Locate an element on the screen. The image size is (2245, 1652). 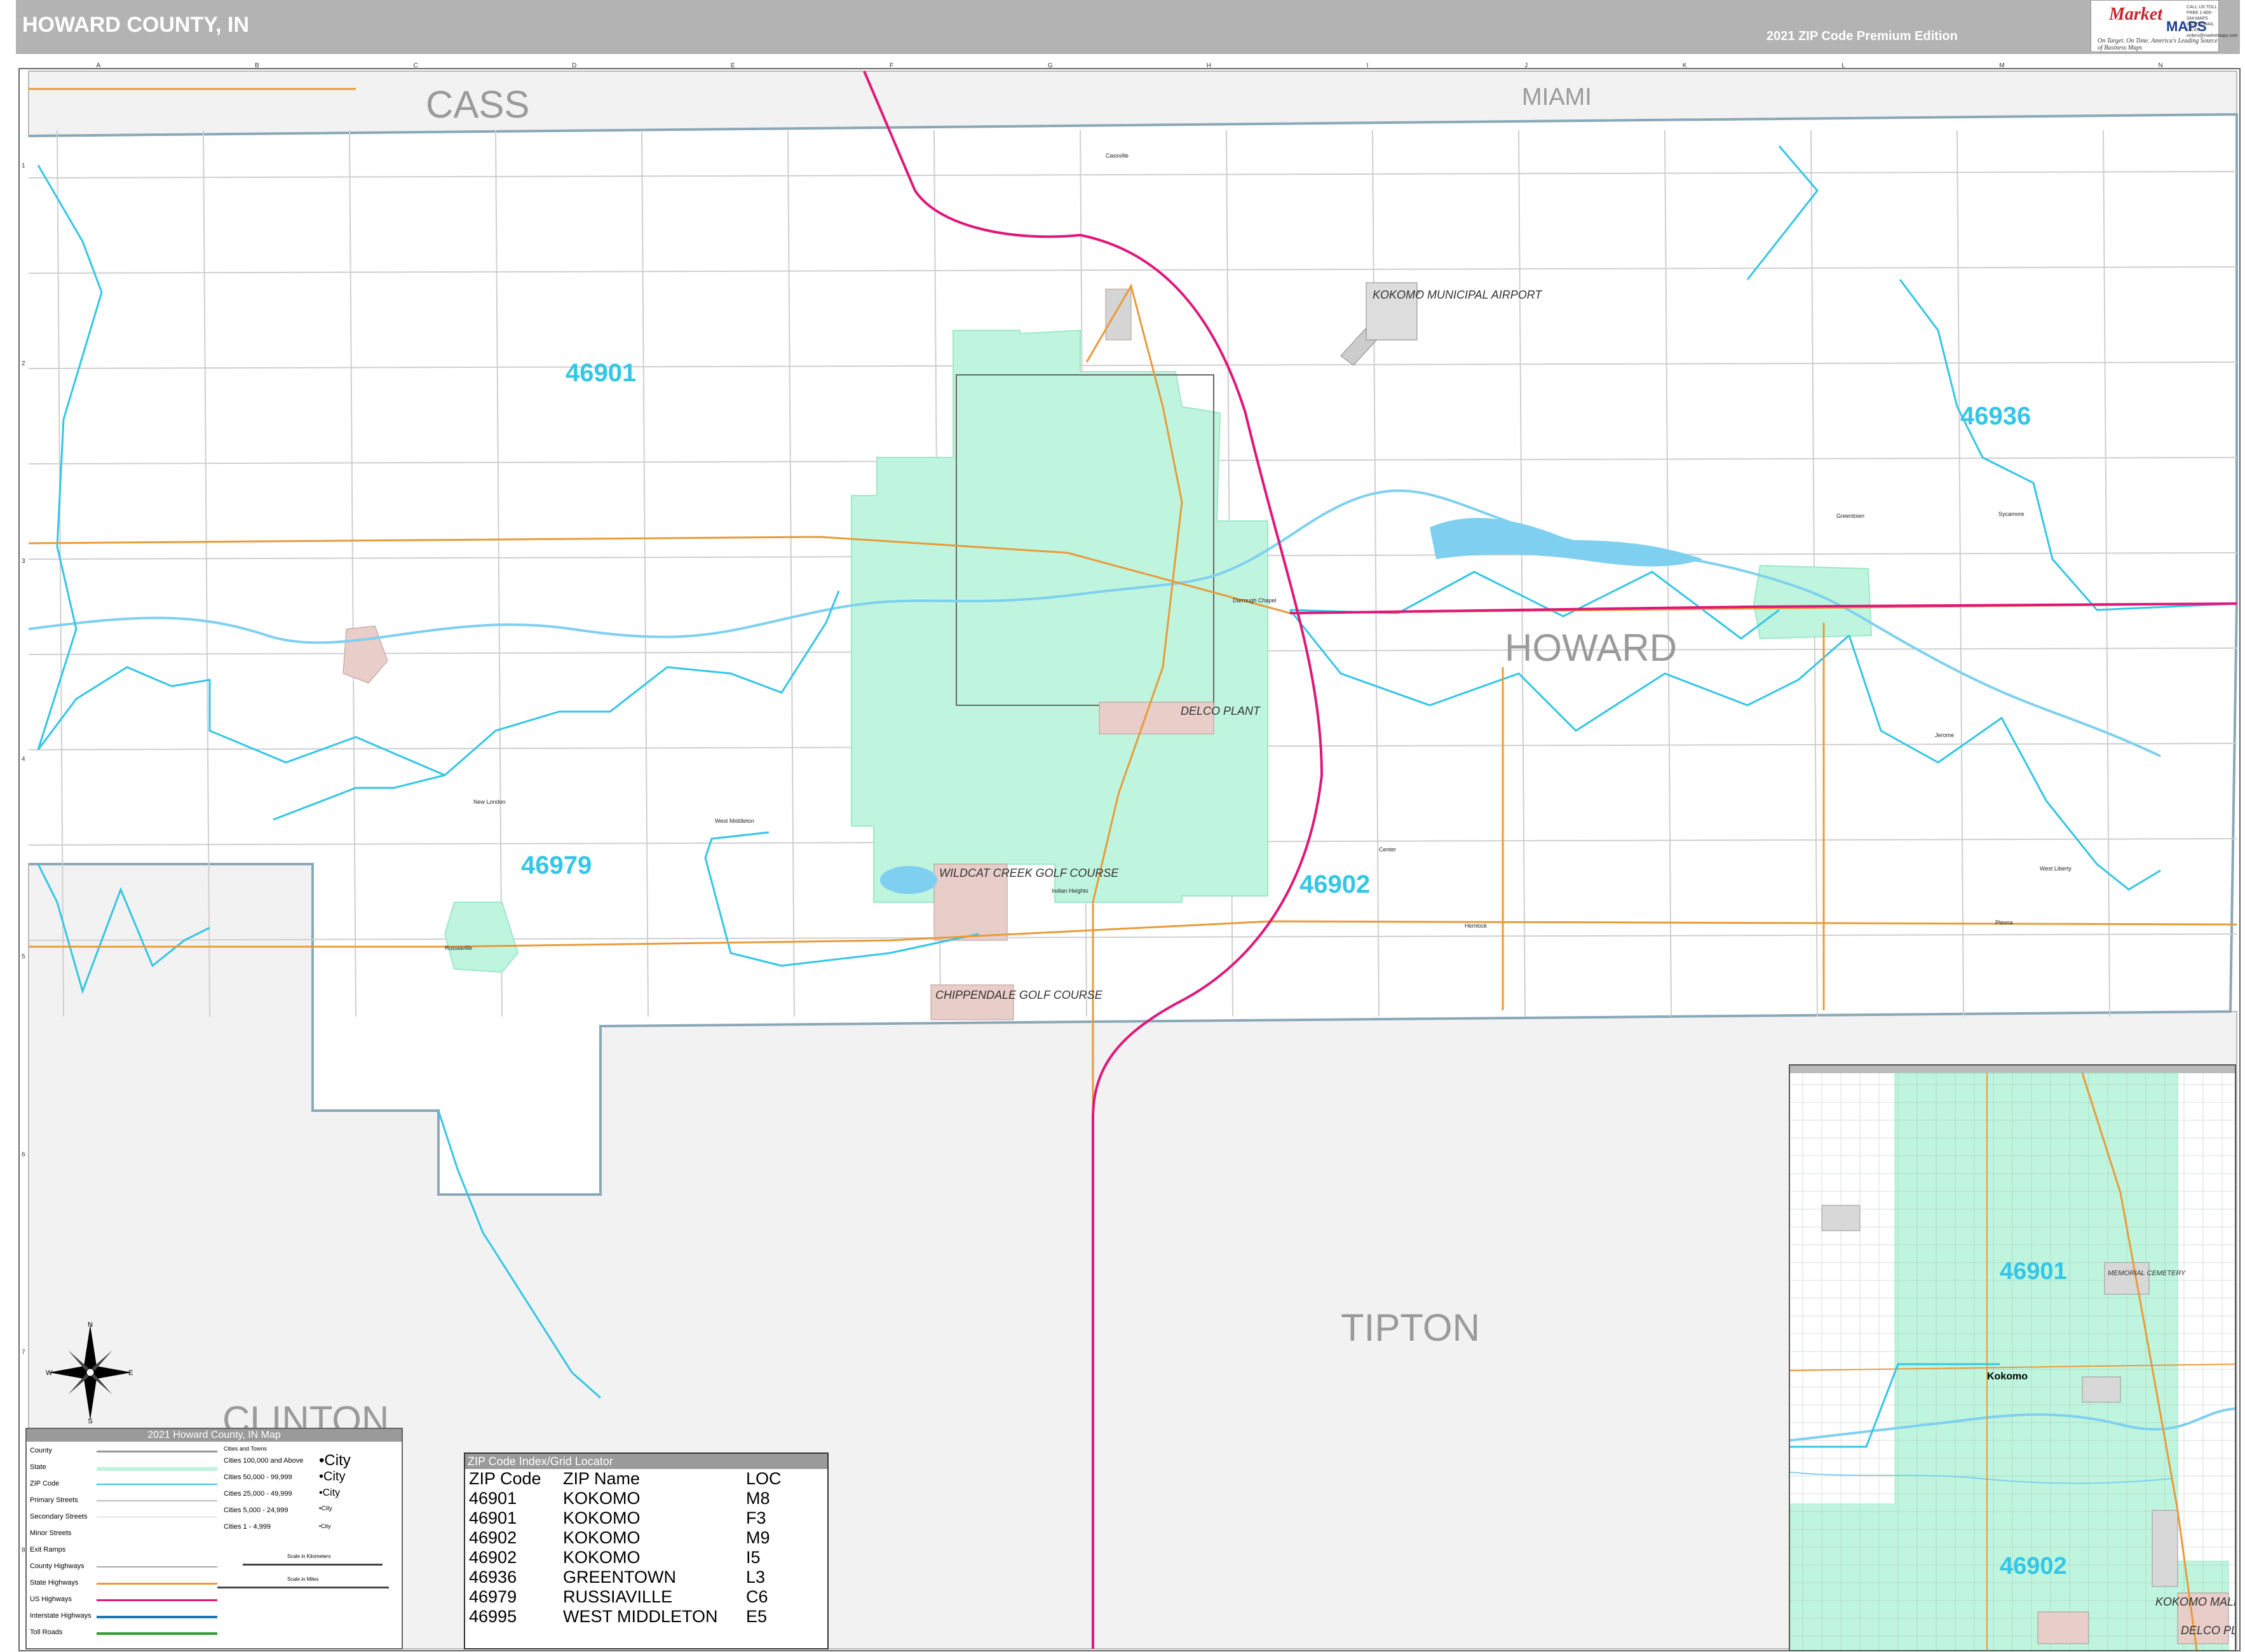
table-row: 46995 WEST MIDDLETON E5 is located at coordinates (625, 1617).